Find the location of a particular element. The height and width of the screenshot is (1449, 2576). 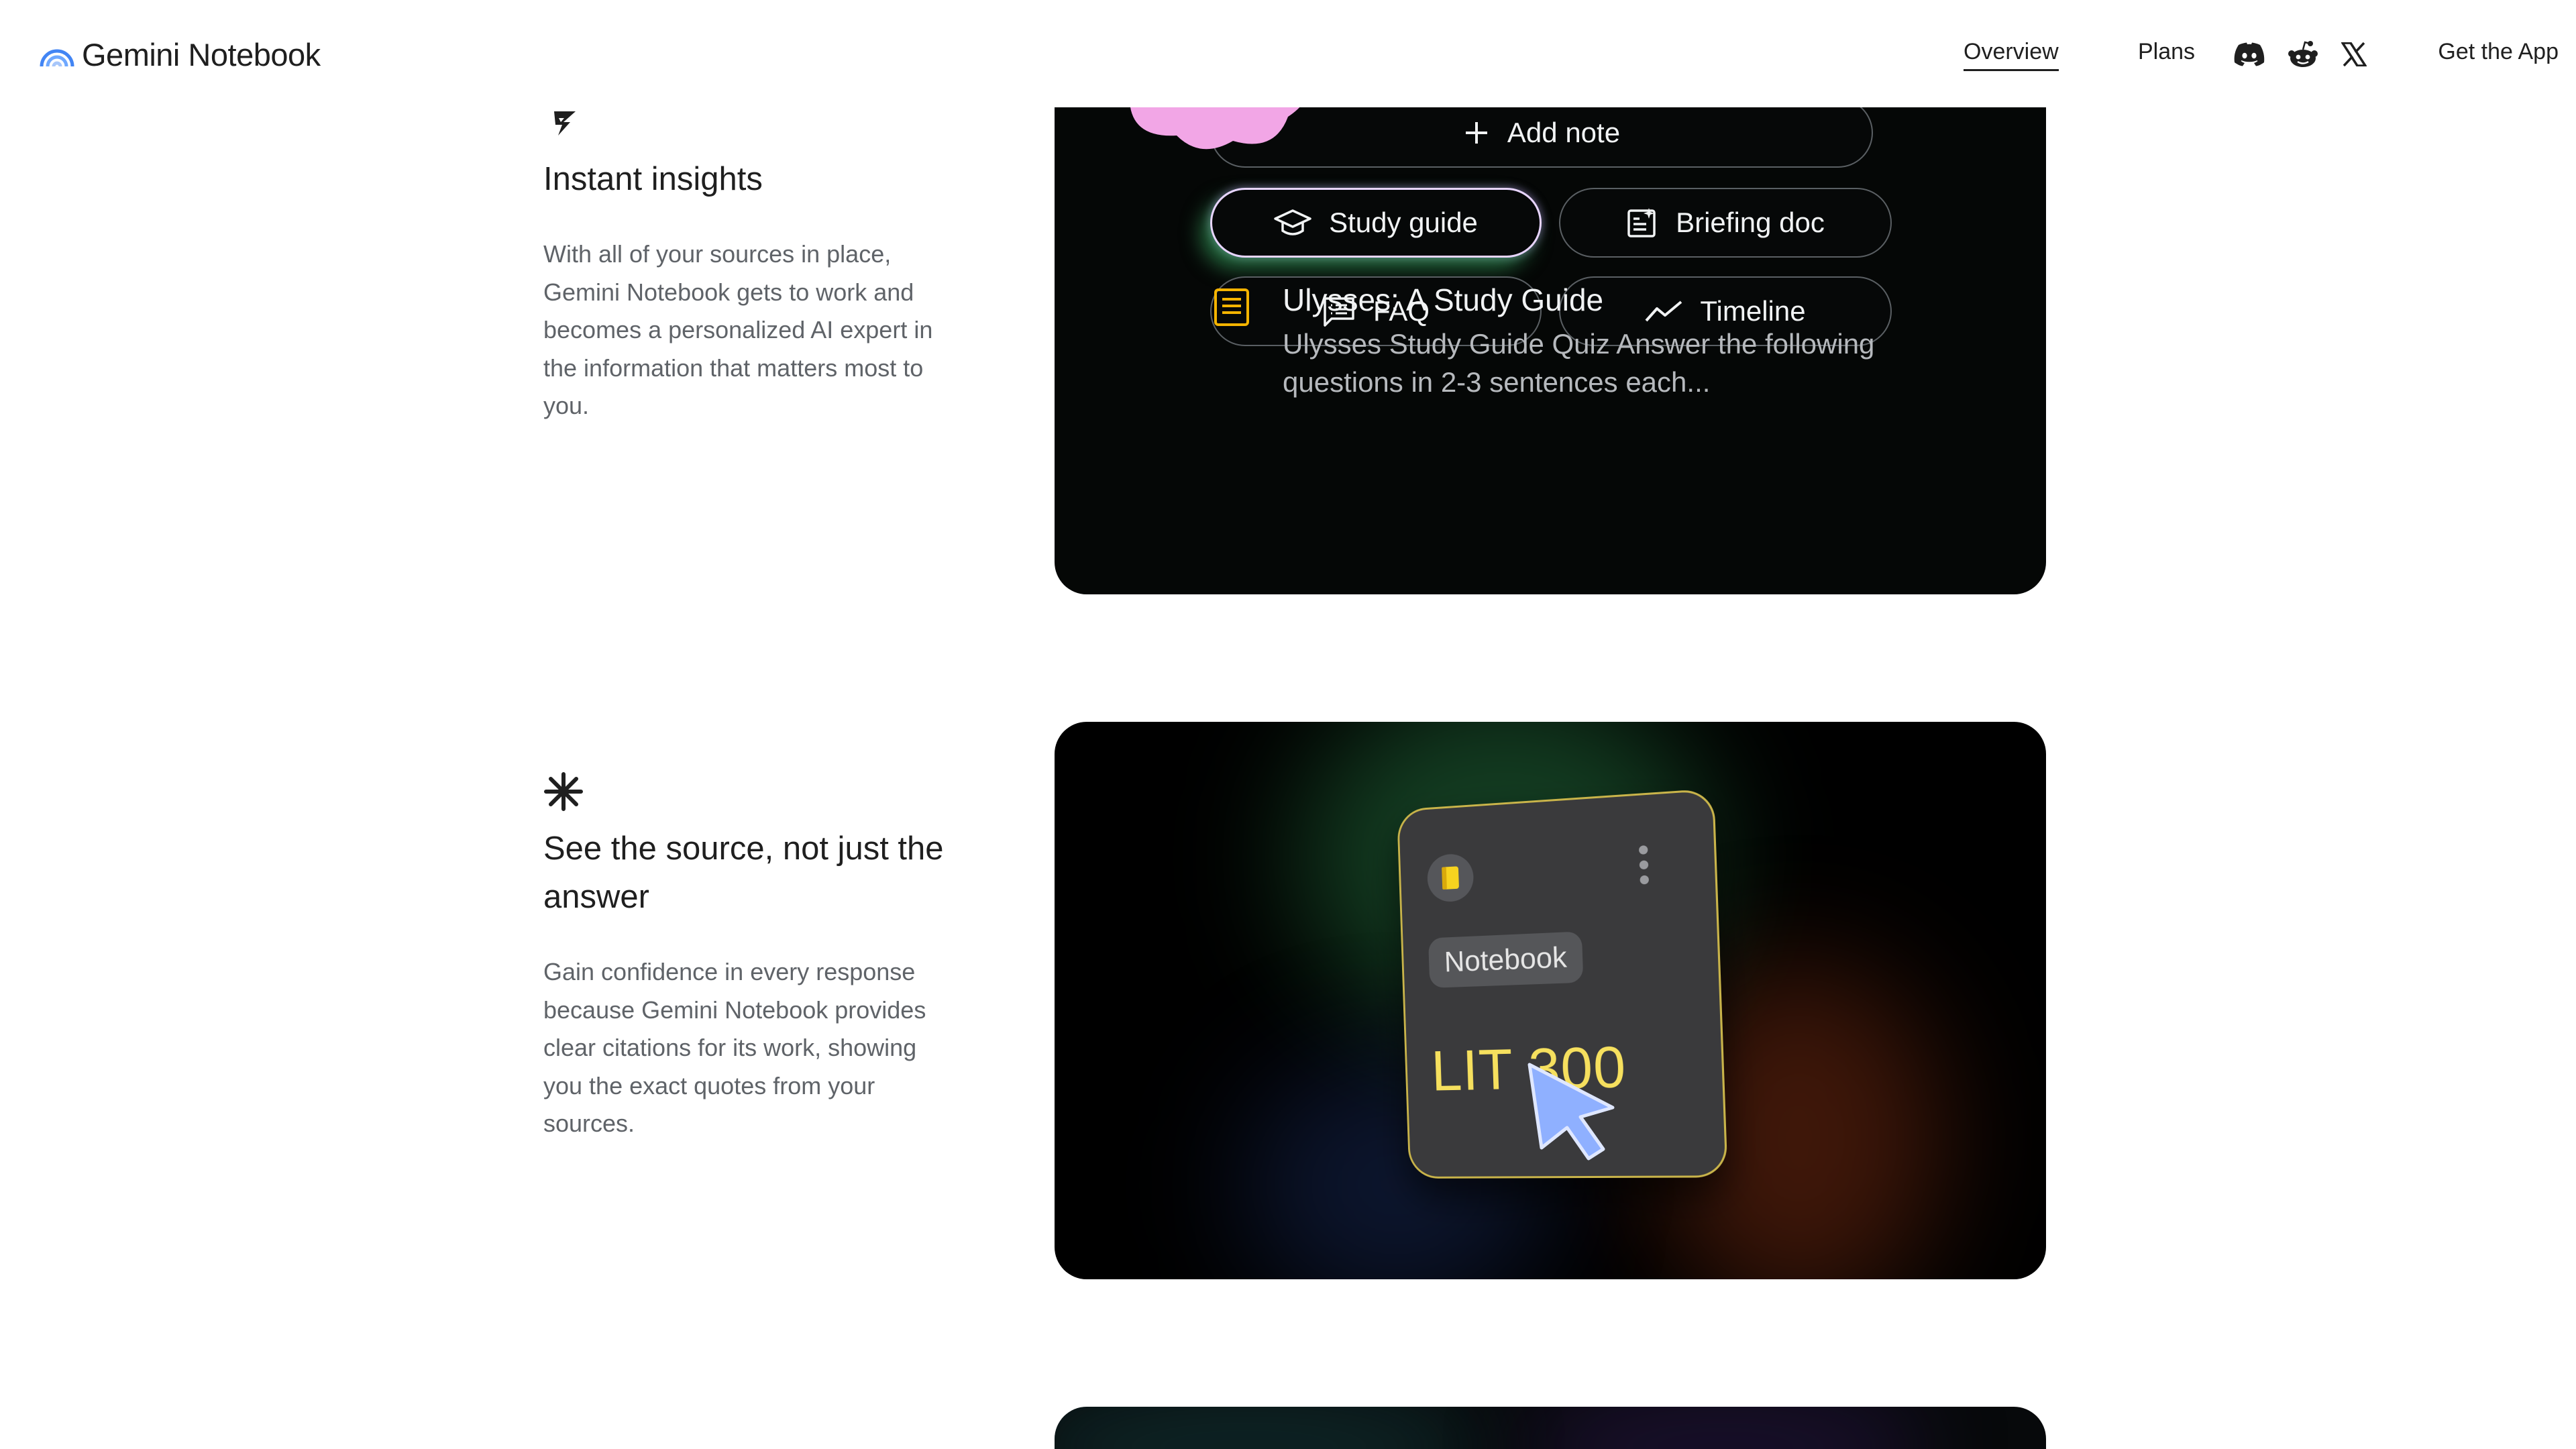

plus-icon is located at coordinates (1476, 133).